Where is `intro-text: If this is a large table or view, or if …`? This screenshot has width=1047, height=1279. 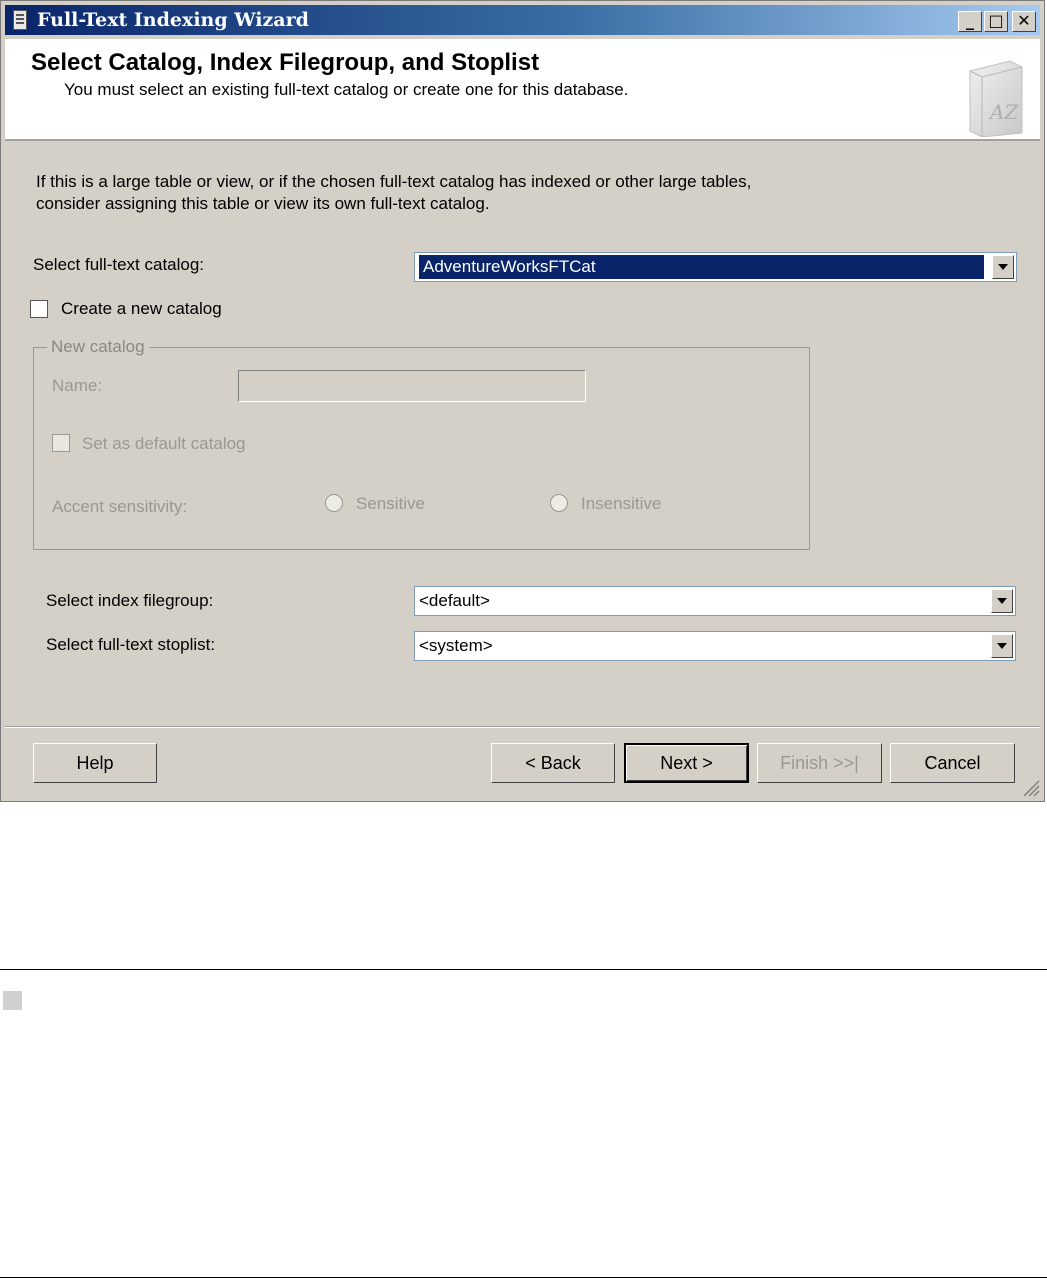 intro-text: If this is a large table or view, or if … is located at coordinates (394, 192).